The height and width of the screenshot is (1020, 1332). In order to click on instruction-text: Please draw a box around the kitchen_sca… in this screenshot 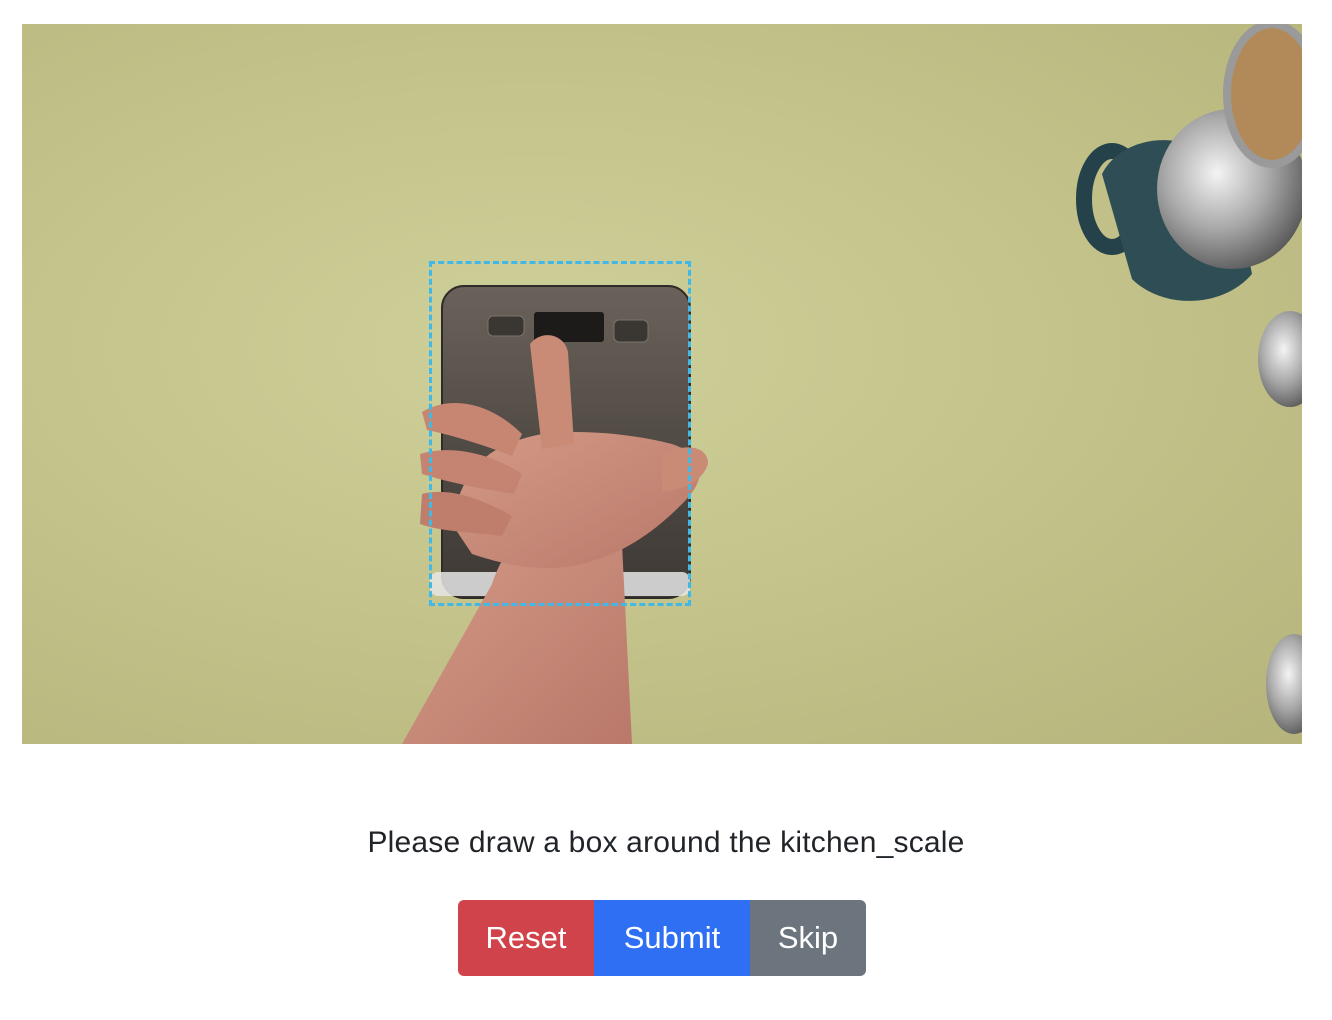, I will do `click(666, 842)`.